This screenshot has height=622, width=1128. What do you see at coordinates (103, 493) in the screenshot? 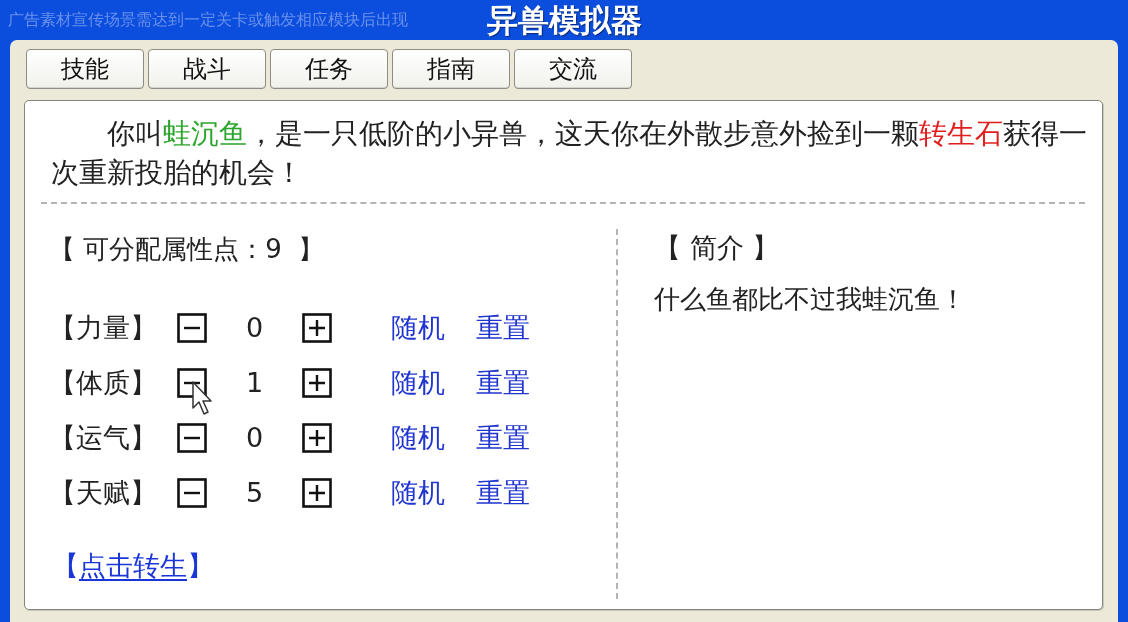
I see `attribute-label: 【天赋】` at bounding box center [103, 493].